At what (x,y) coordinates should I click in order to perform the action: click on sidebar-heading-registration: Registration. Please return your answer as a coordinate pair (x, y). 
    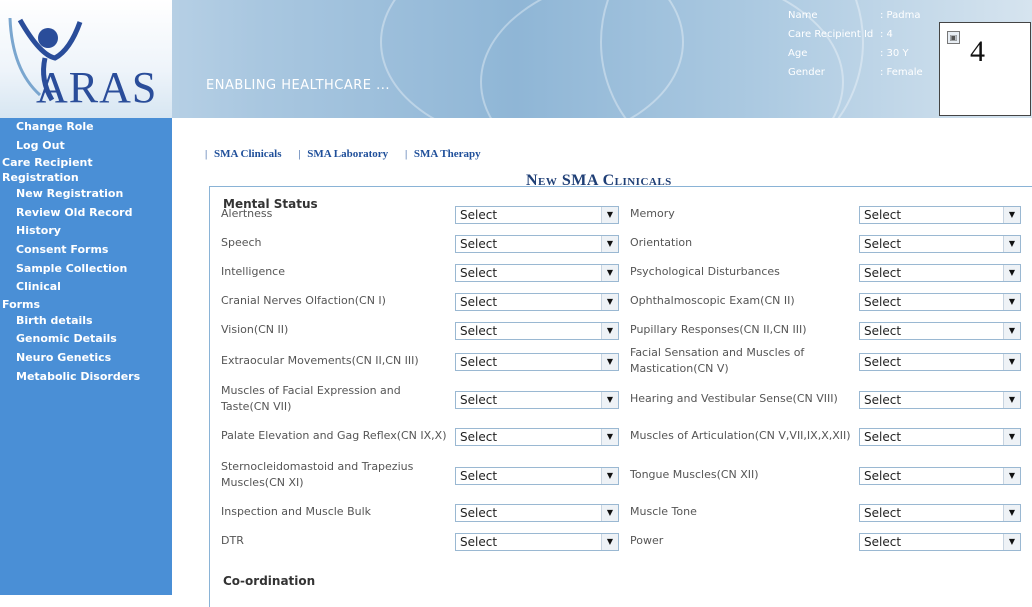
    Looking at the image, I should click on (40, 178).